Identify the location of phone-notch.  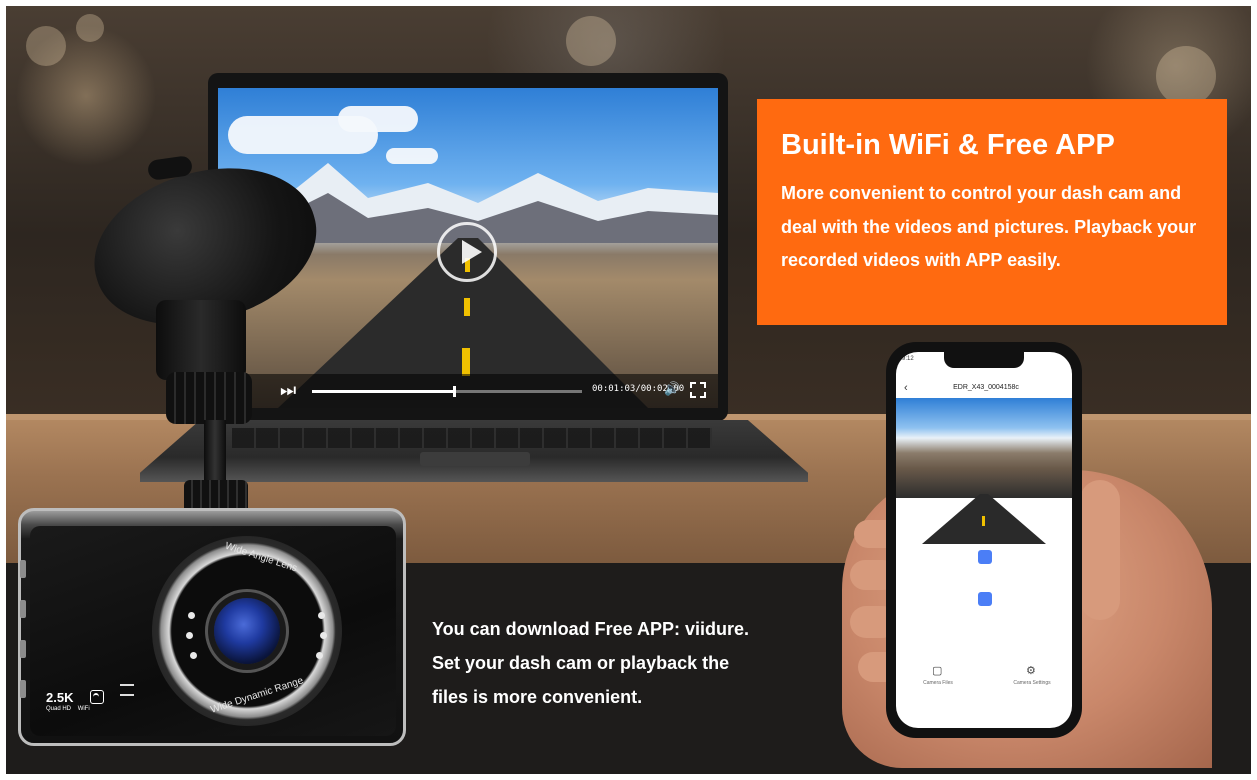
(984, 360).